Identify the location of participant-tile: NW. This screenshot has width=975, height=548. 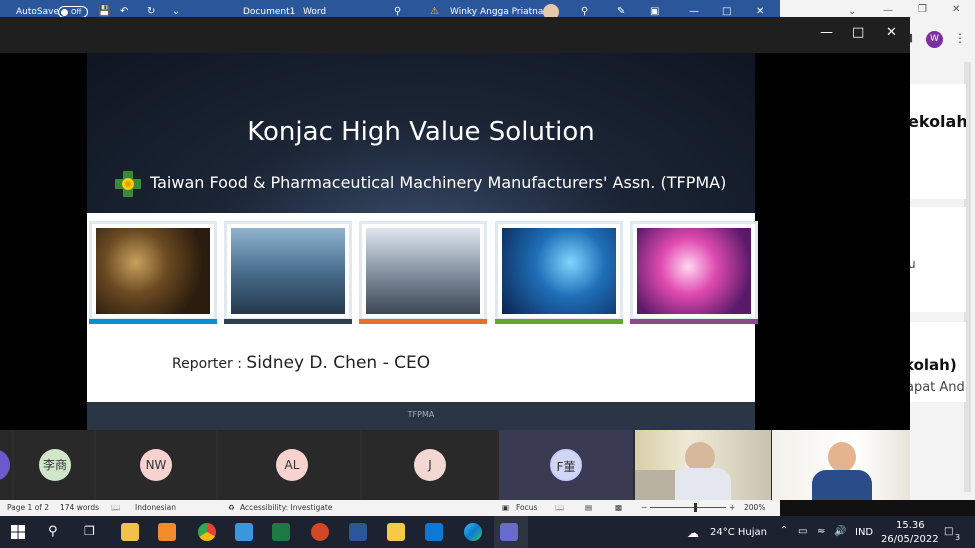
(156, 465).